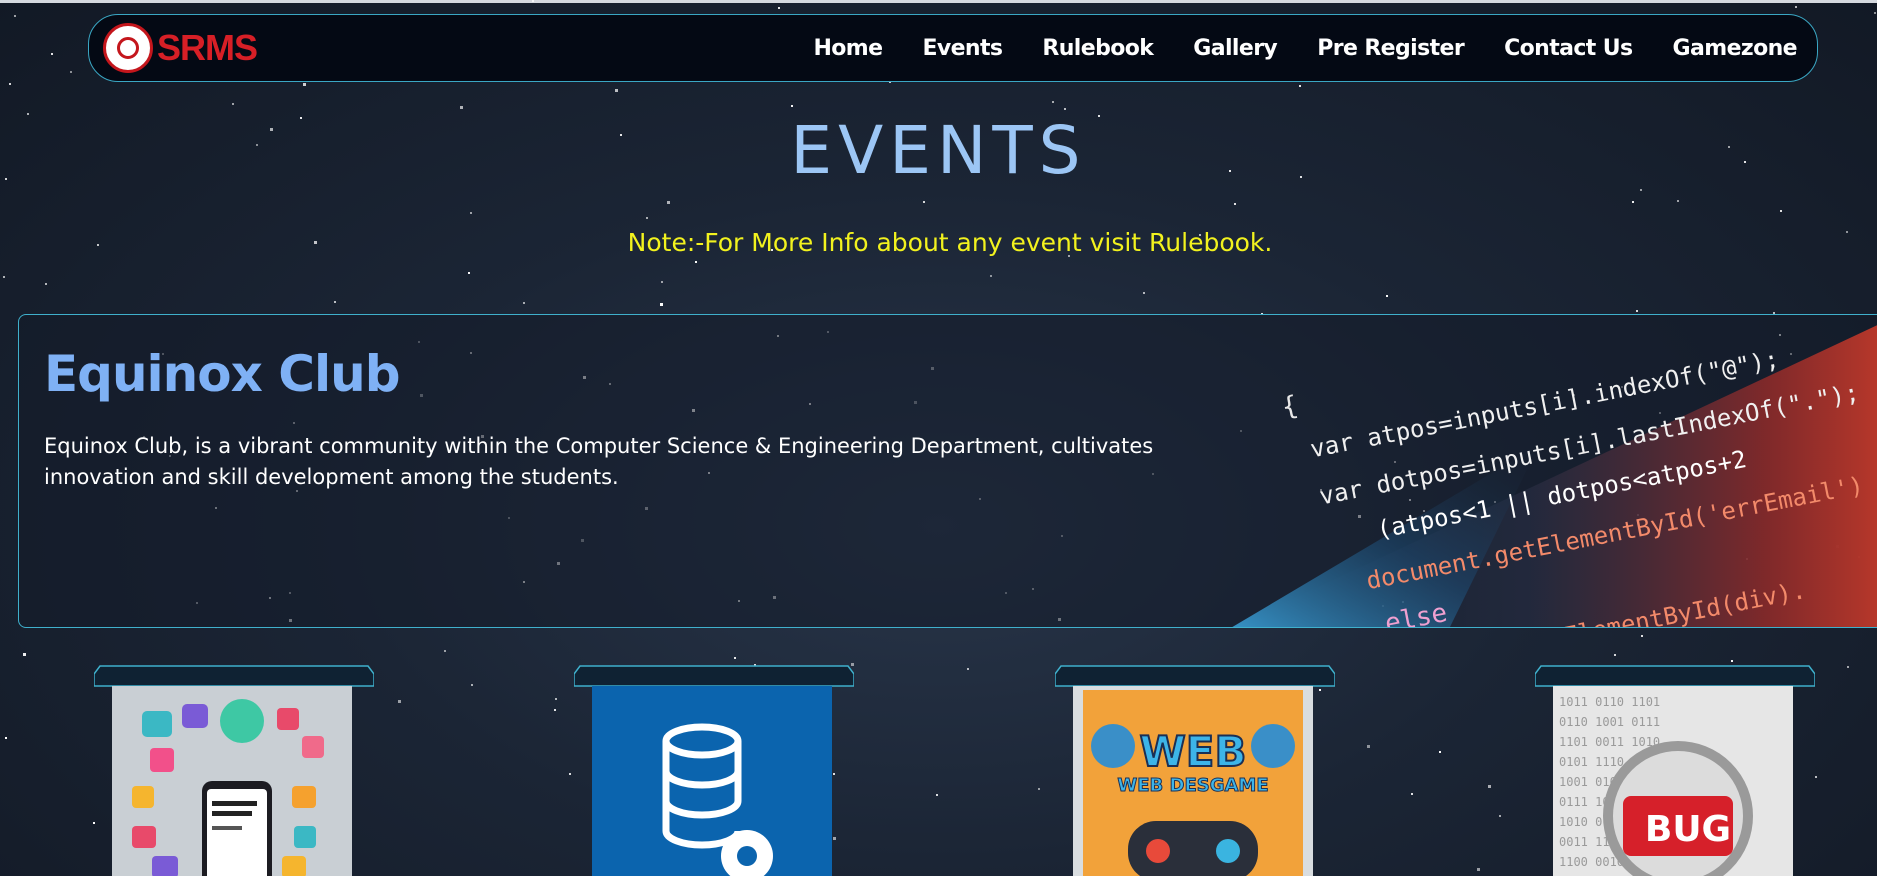 This screenshot has width=1877, height=876. I want to click on poster-subtitle: WEB DESGAME, so click(1192, 785).